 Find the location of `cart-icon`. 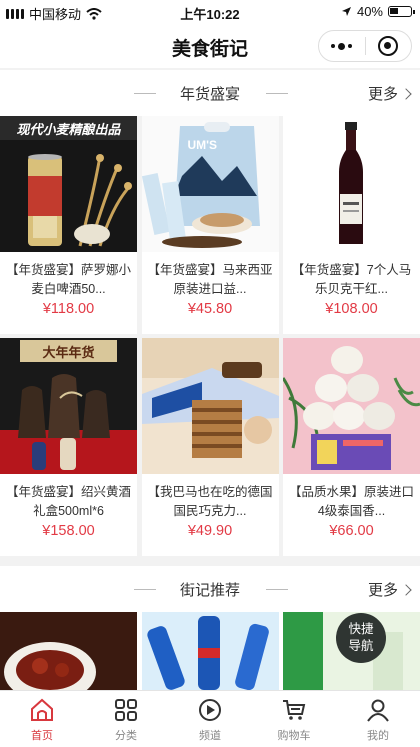

cart-icon is located at coordinates (294, 710).